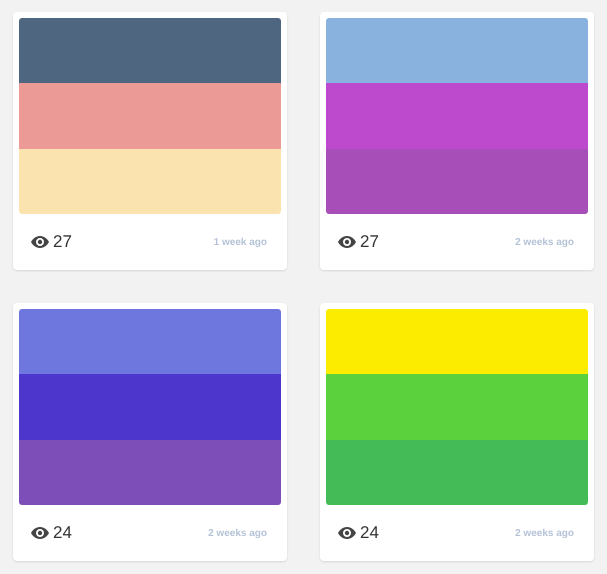  Describe the element at coordinates (240, 242) in the screenshot. I see `time-ago: 1 week ago` at that location.